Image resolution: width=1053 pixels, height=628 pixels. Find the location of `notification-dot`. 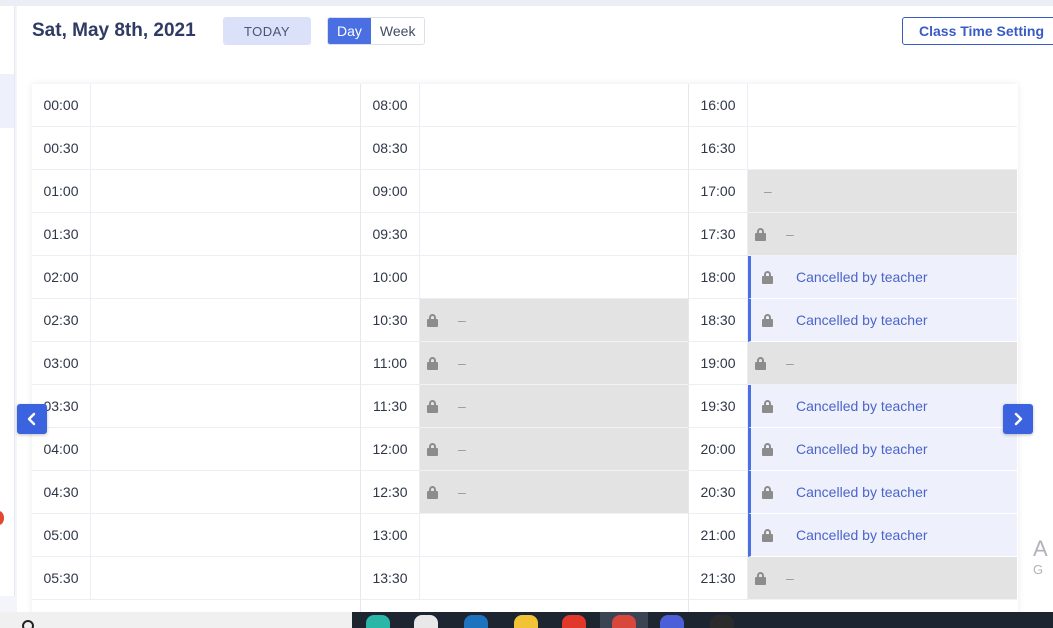

notification-dot is located at coordinates (2, 518).